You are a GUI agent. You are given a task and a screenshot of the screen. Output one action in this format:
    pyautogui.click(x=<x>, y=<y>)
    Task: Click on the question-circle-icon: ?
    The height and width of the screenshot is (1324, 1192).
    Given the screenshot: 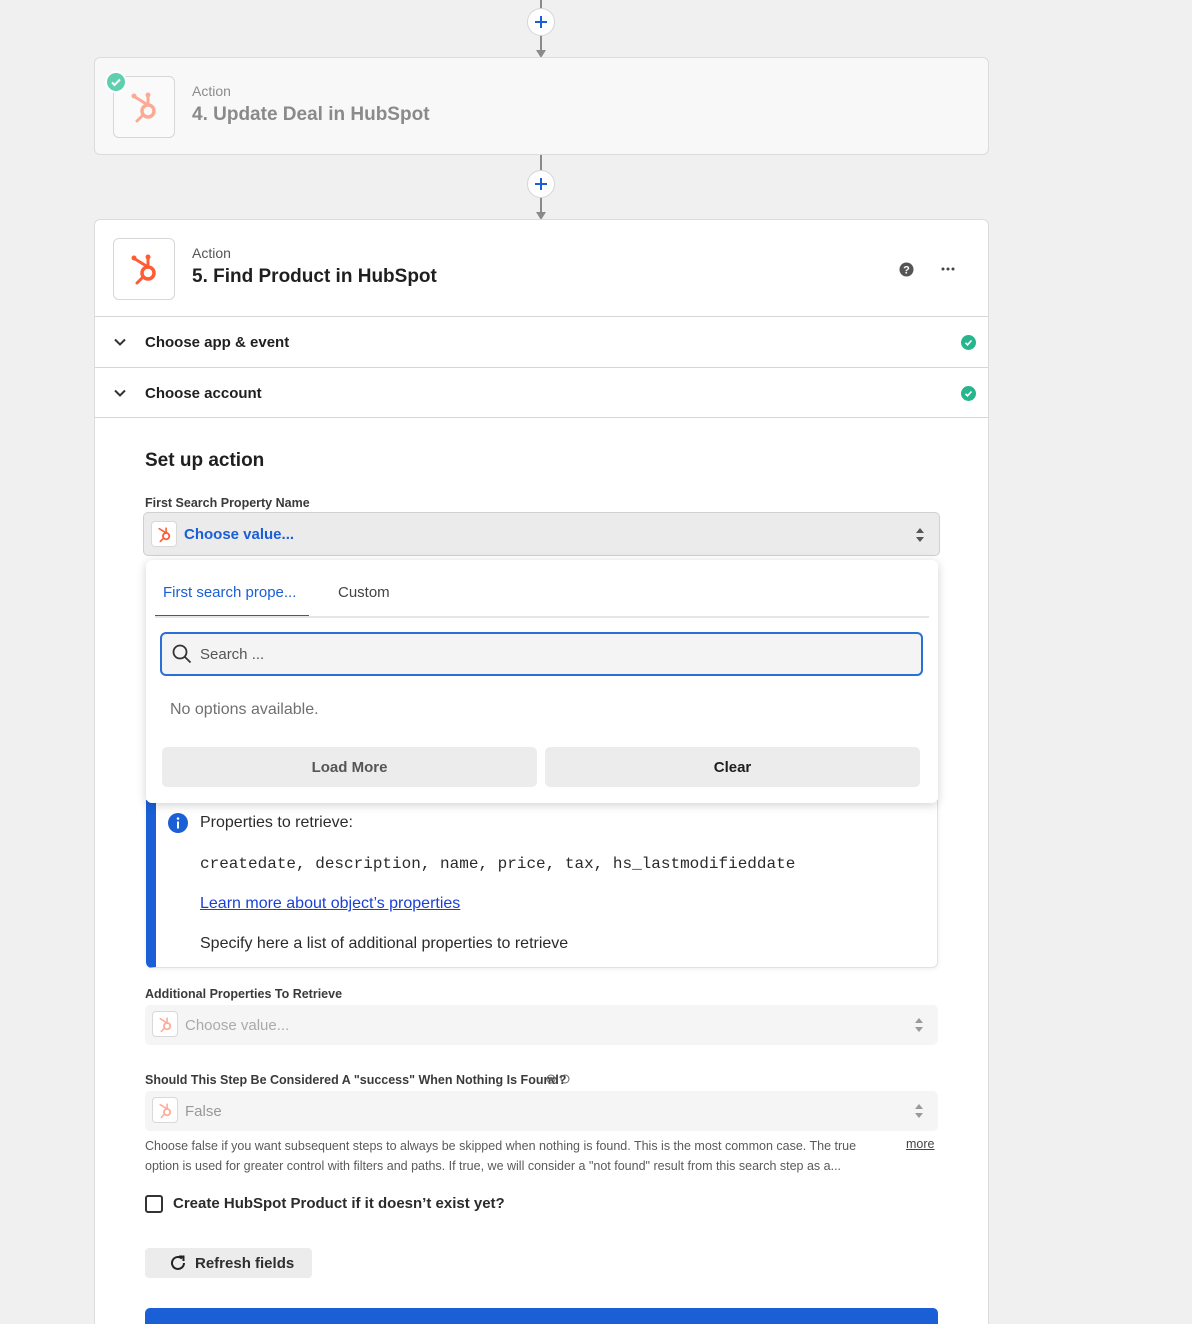 What is the action you would take?
    pyautogui.click(x=906, y=269)
    